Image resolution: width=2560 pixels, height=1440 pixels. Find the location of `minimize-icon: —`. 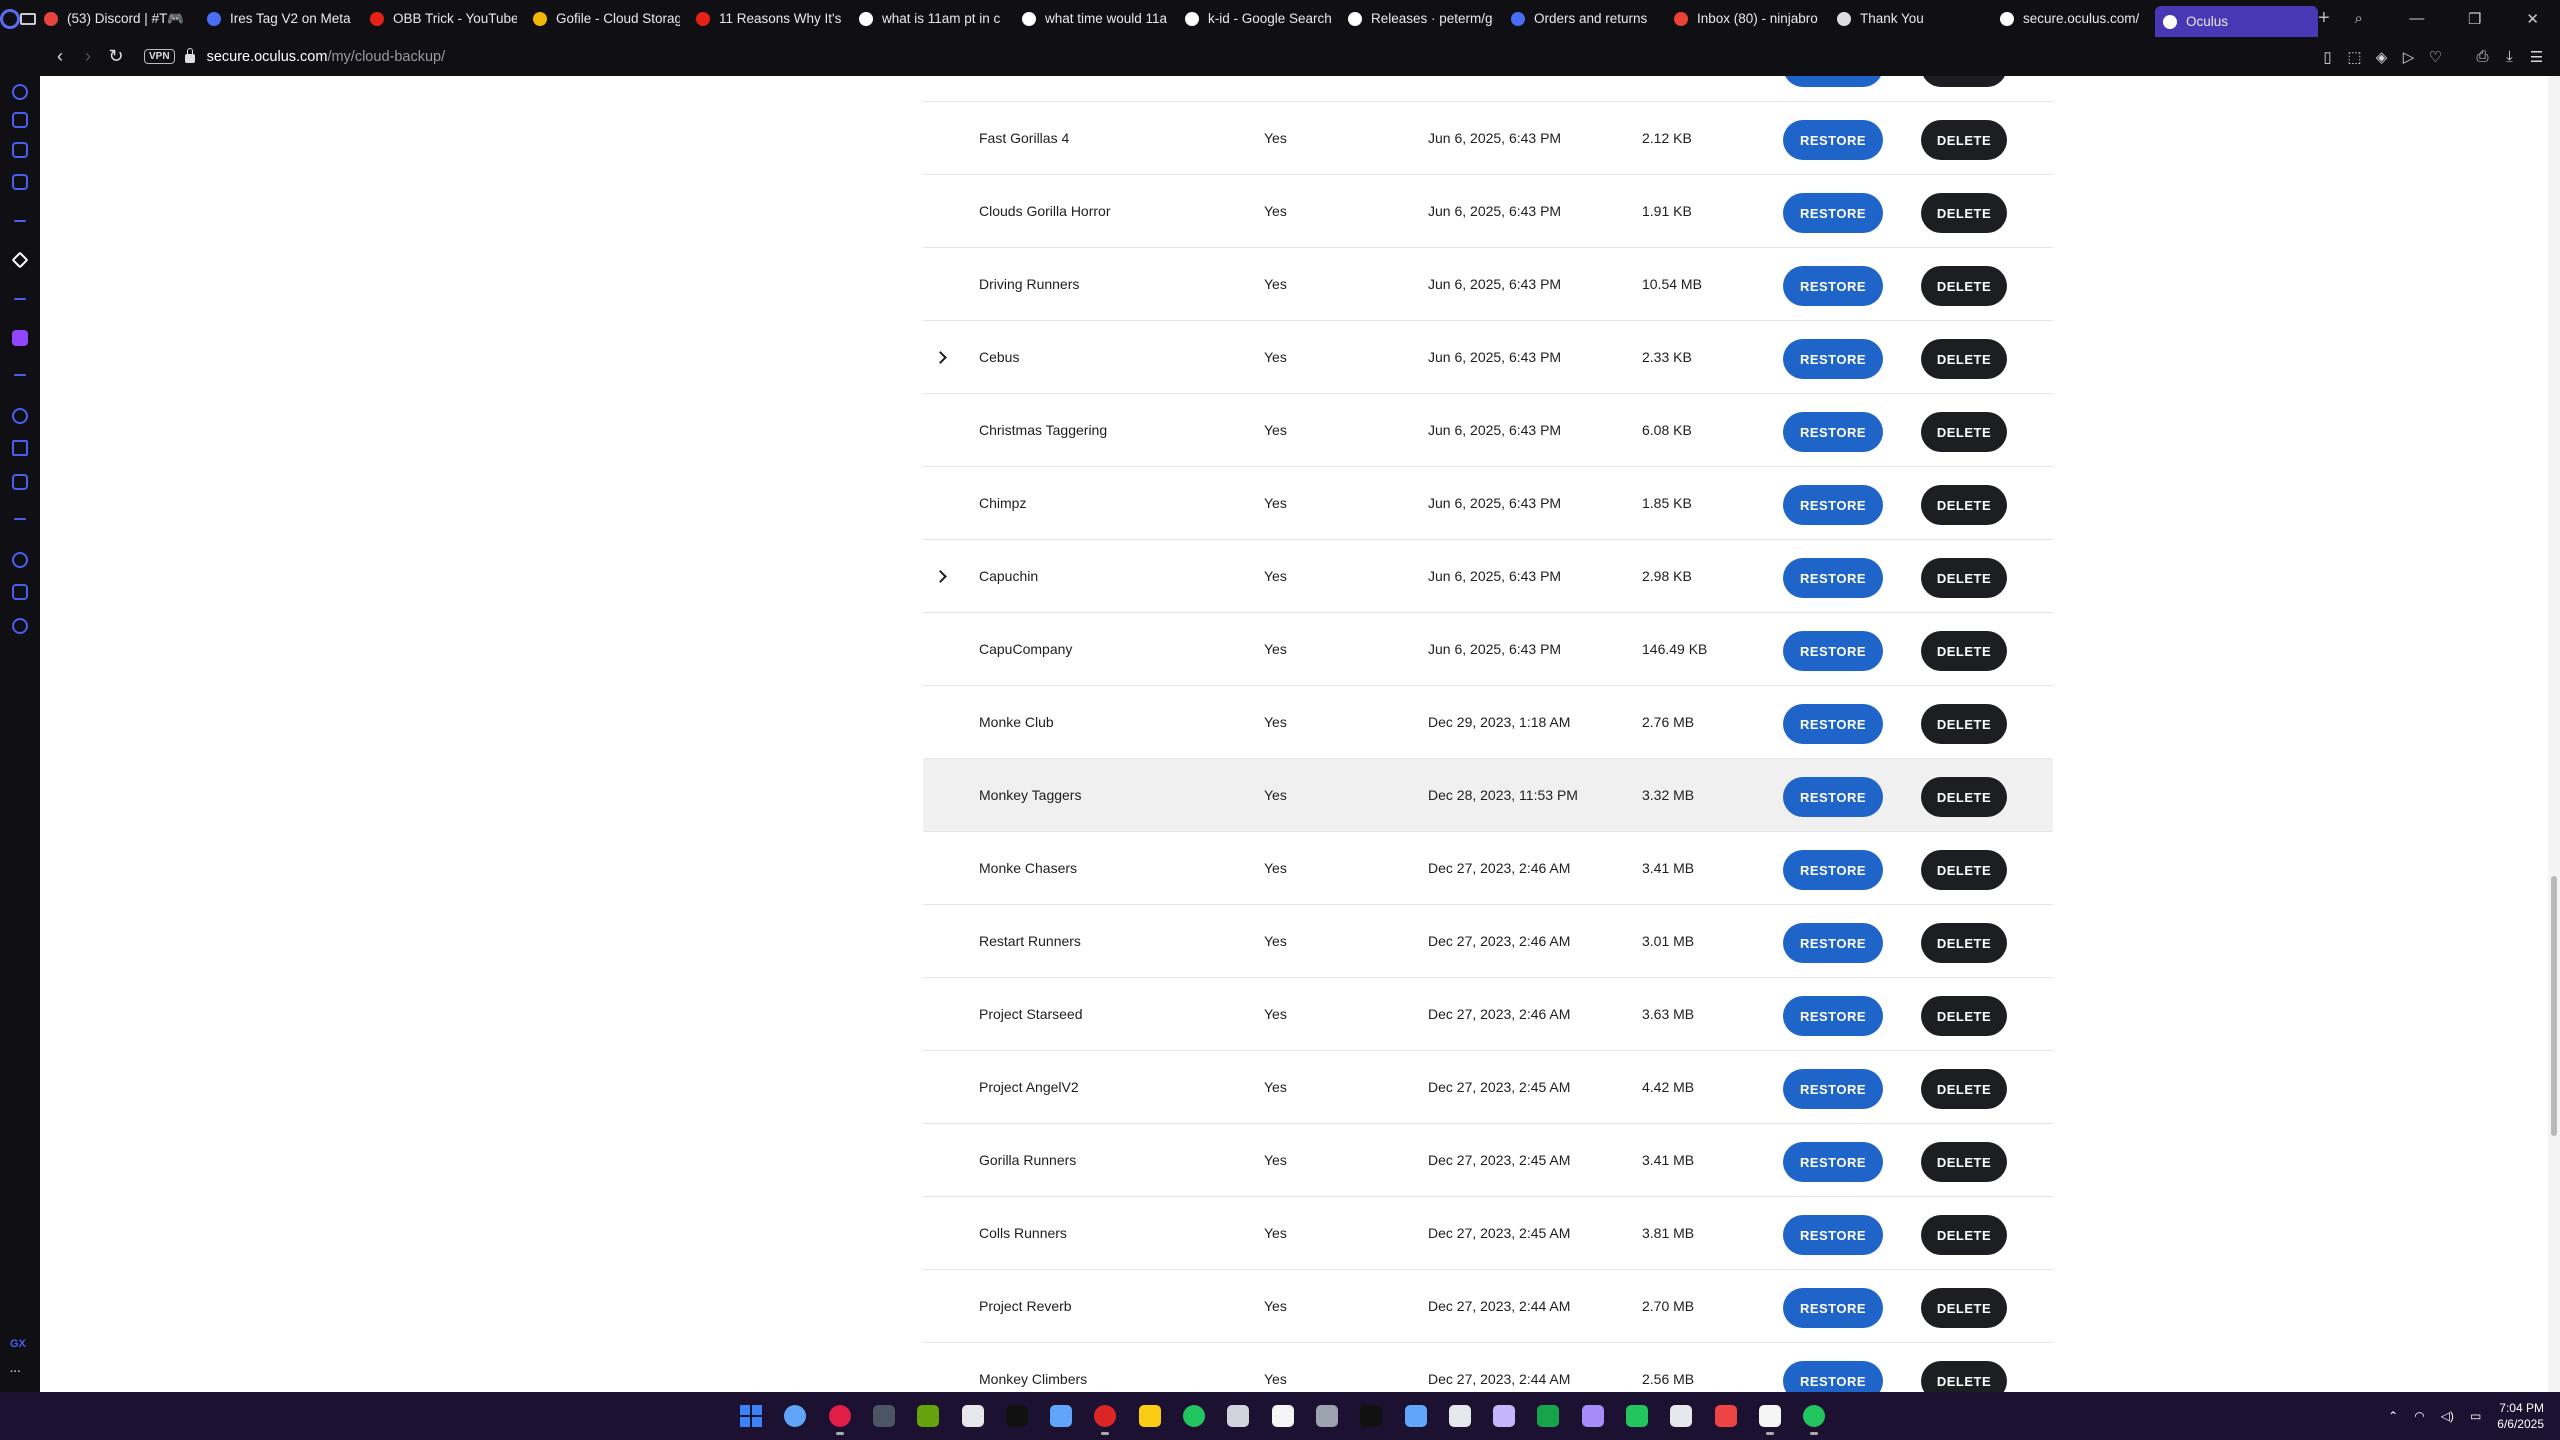

minimize-icon: — is located at coordinates (2417, 18).